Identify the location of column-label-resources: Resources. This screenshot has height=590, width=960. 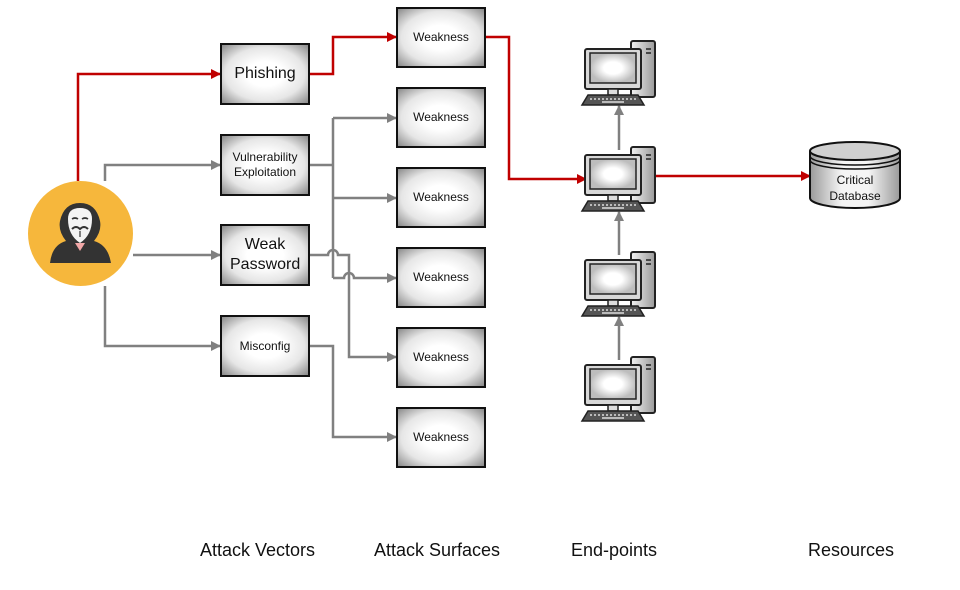
(851, 550).